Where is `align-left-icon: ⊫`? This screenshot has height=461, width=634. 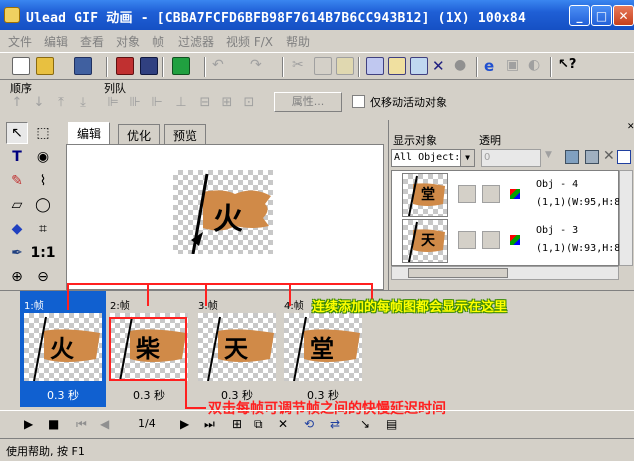 align-left-icon: ⊫ is located at coordinates (113, 103).